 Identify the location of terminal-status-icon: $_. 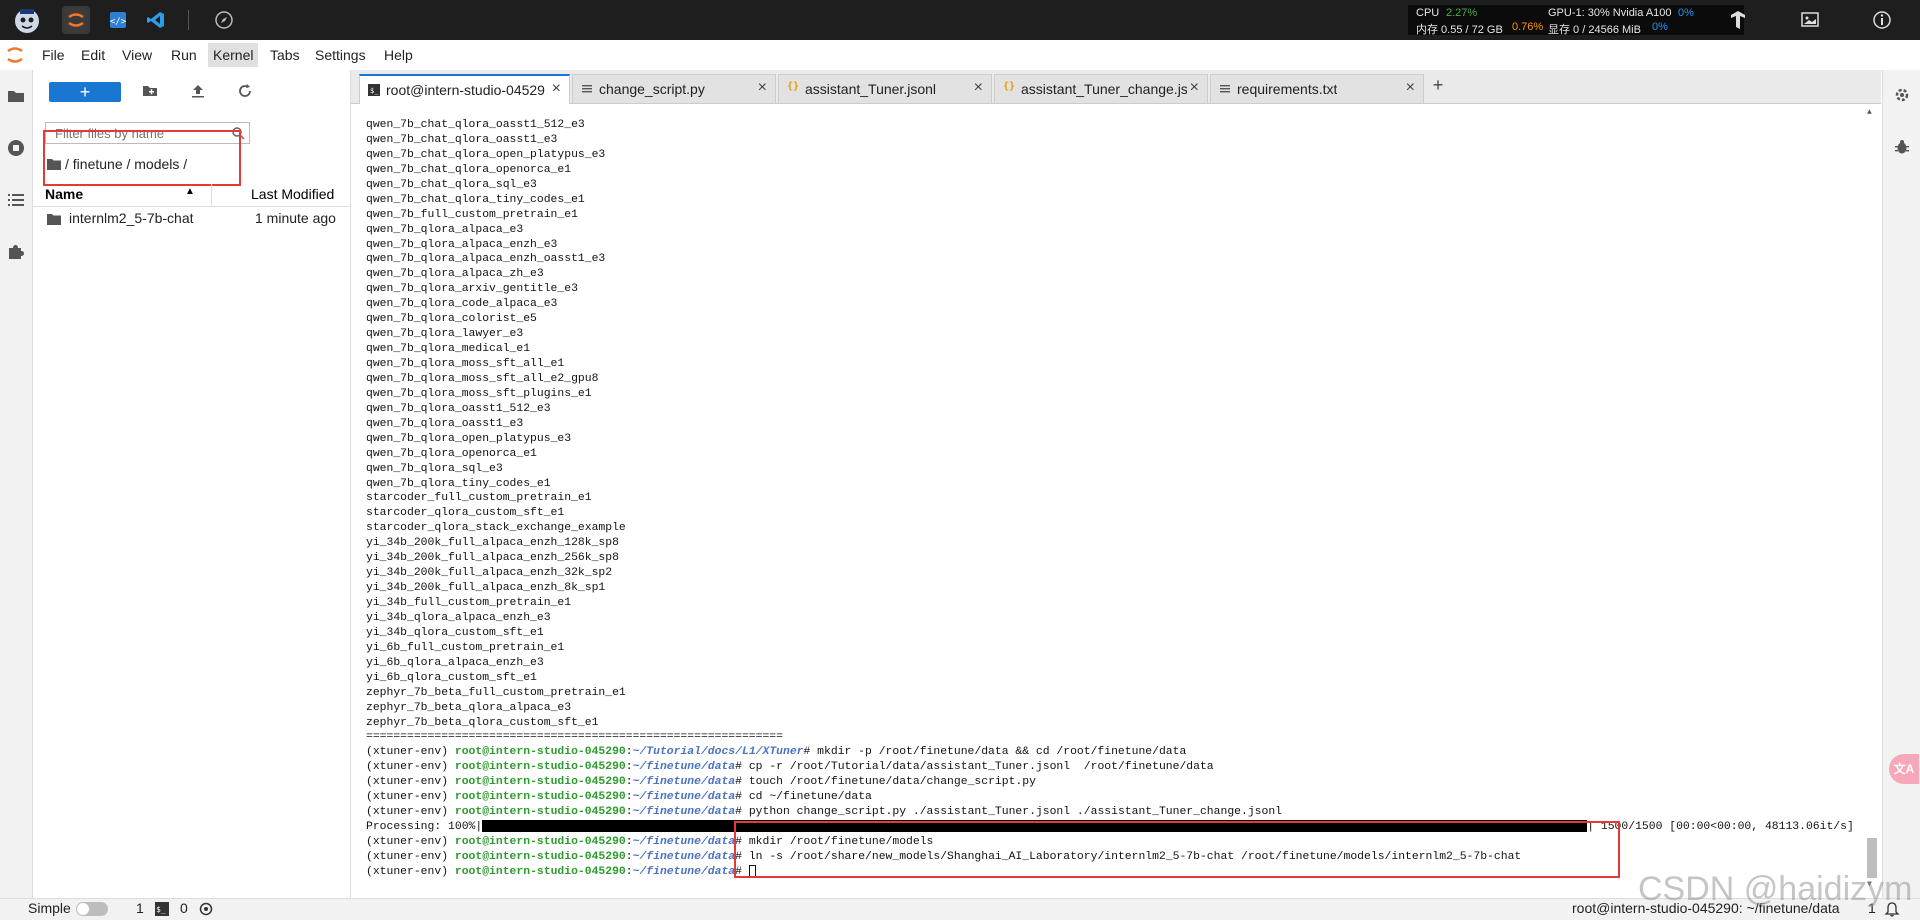
(162, 909).